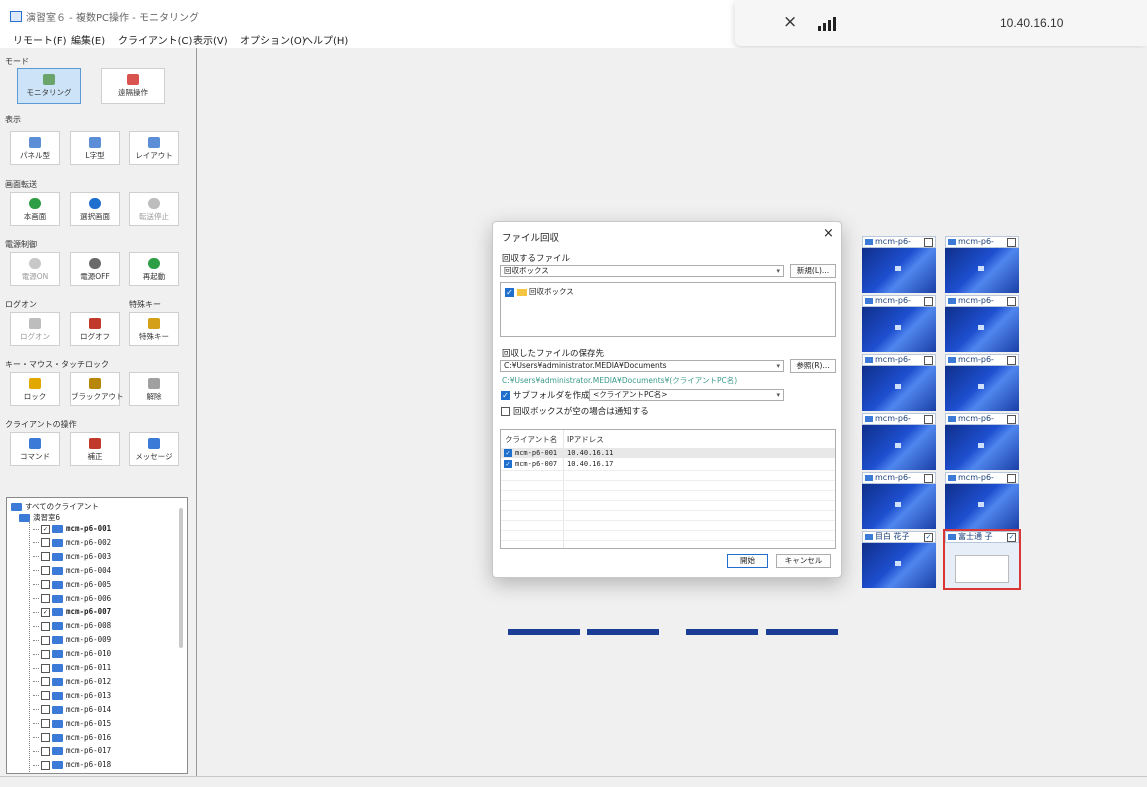 The image size is (1147, 787). Describe the element at coordinates (181, 578) in the screenshot. I see `tree-scrollbar` at that location.